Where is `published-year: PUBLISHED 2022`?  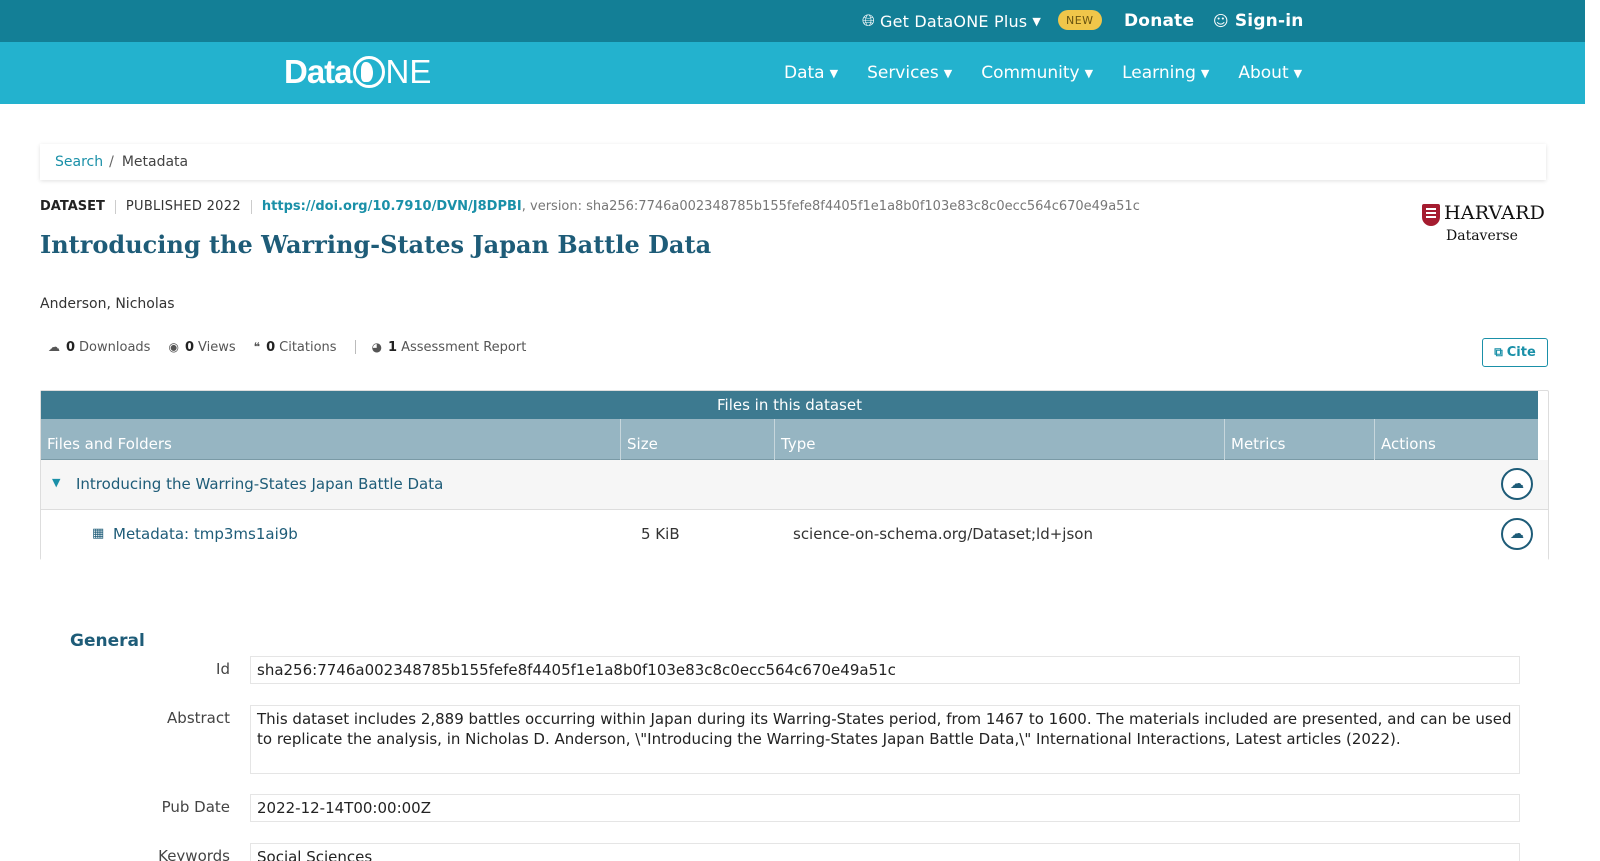
published-year: PUBLISHED 2022 is located at coordinates (183, 206).